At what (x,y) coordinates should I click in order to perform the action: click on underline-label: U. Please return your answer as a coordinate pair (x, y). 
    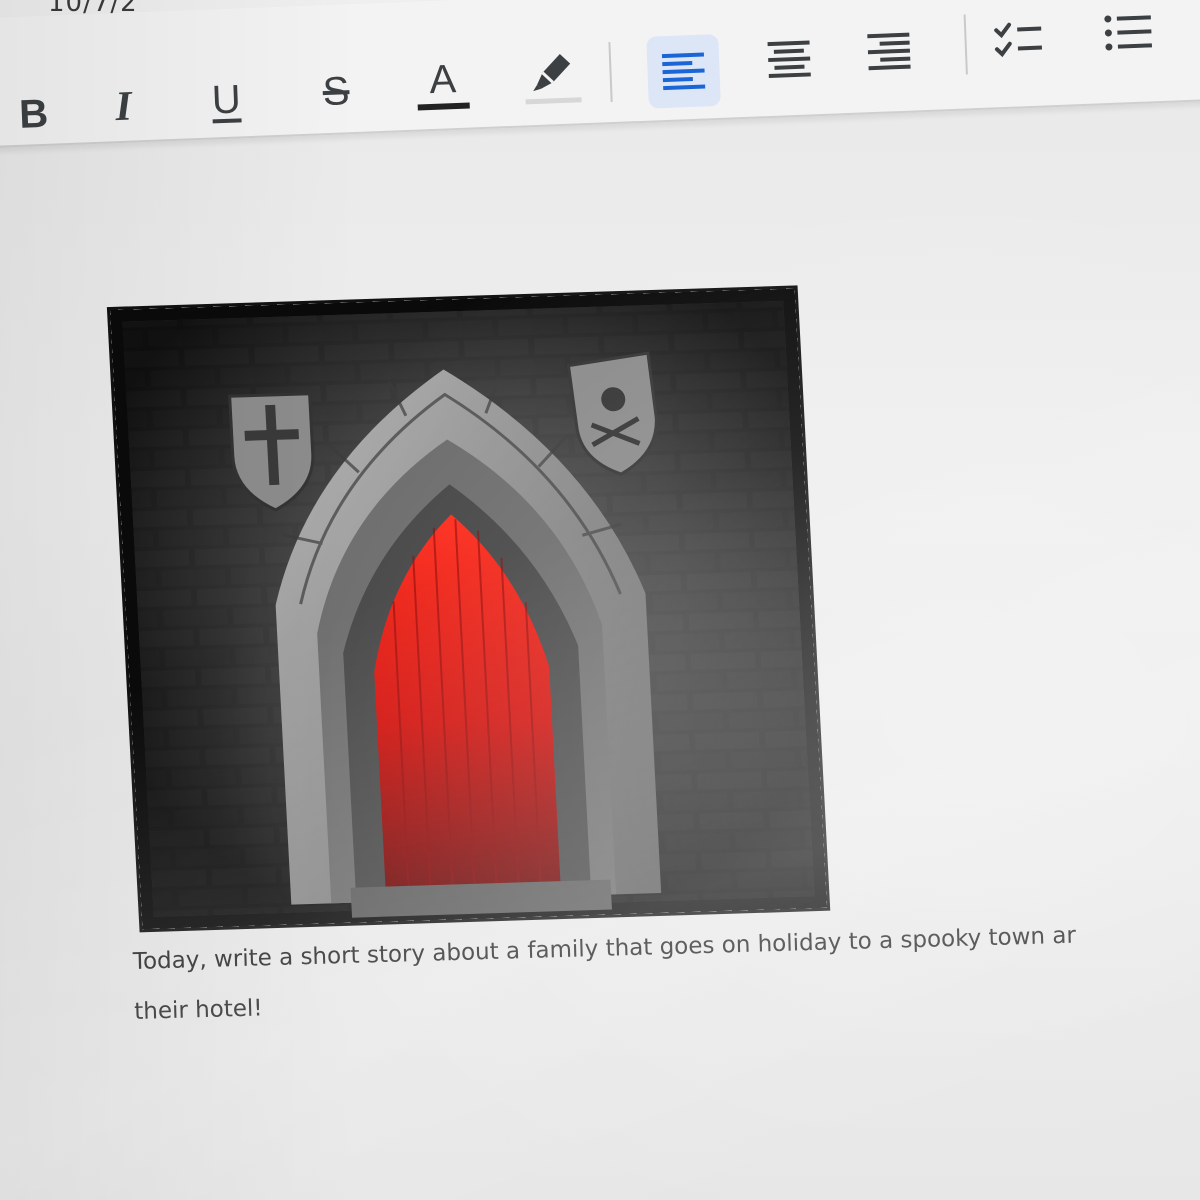
    Looking at the image, I should click on (226, 99).